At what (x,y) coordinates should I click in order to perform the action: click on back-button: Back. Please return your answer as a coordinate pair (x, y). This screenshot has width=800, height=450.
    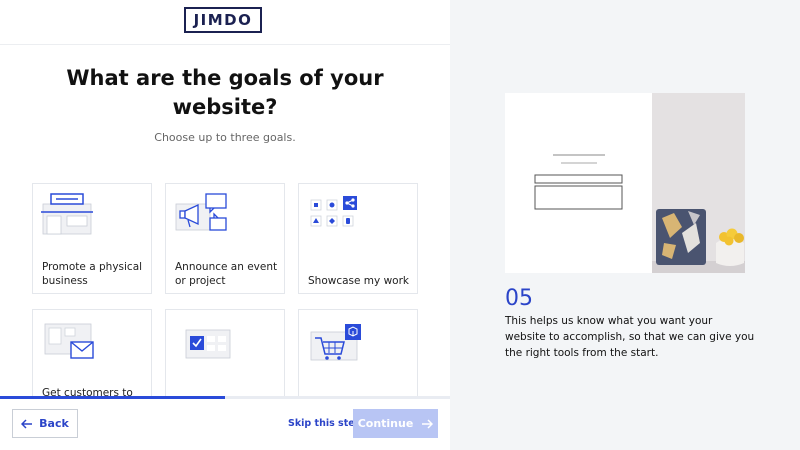
    Looking at the image, I should click on (45, 423).